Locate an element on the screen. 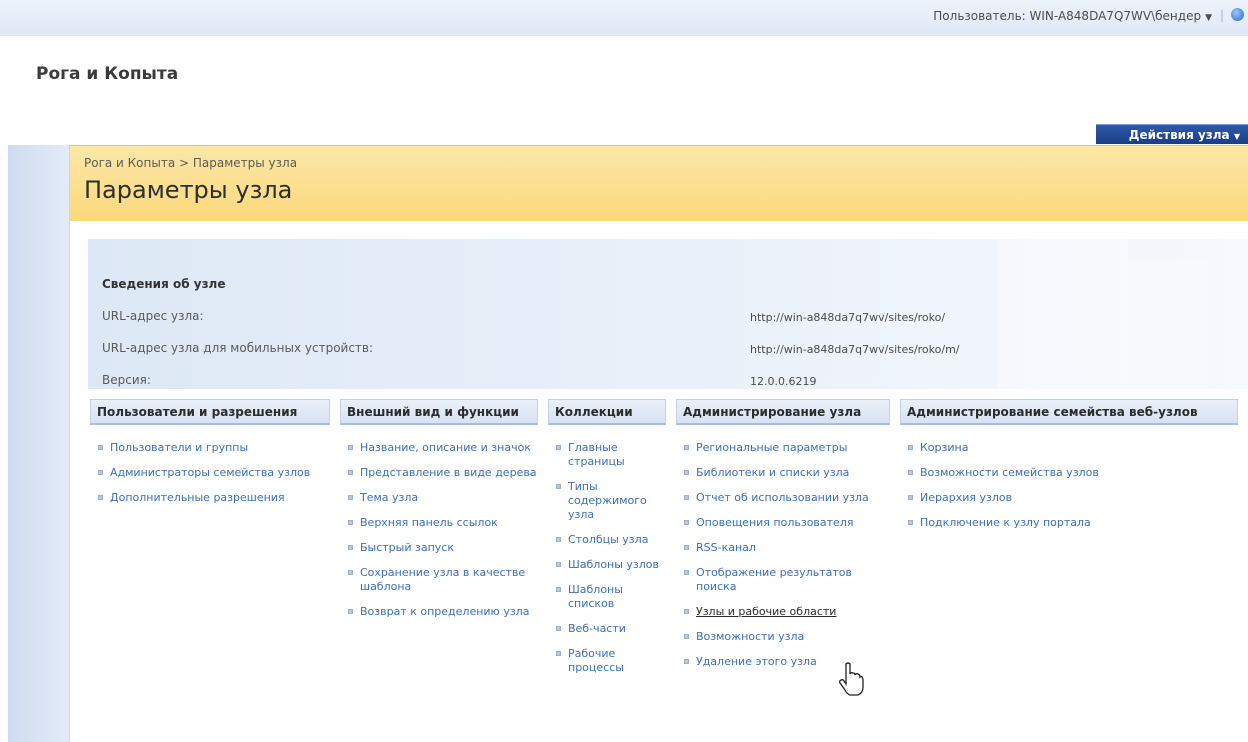 The height and width of the screenshot is (742, 1248). settings-link: Быстрый запуск is located at coordinates (439, 548).